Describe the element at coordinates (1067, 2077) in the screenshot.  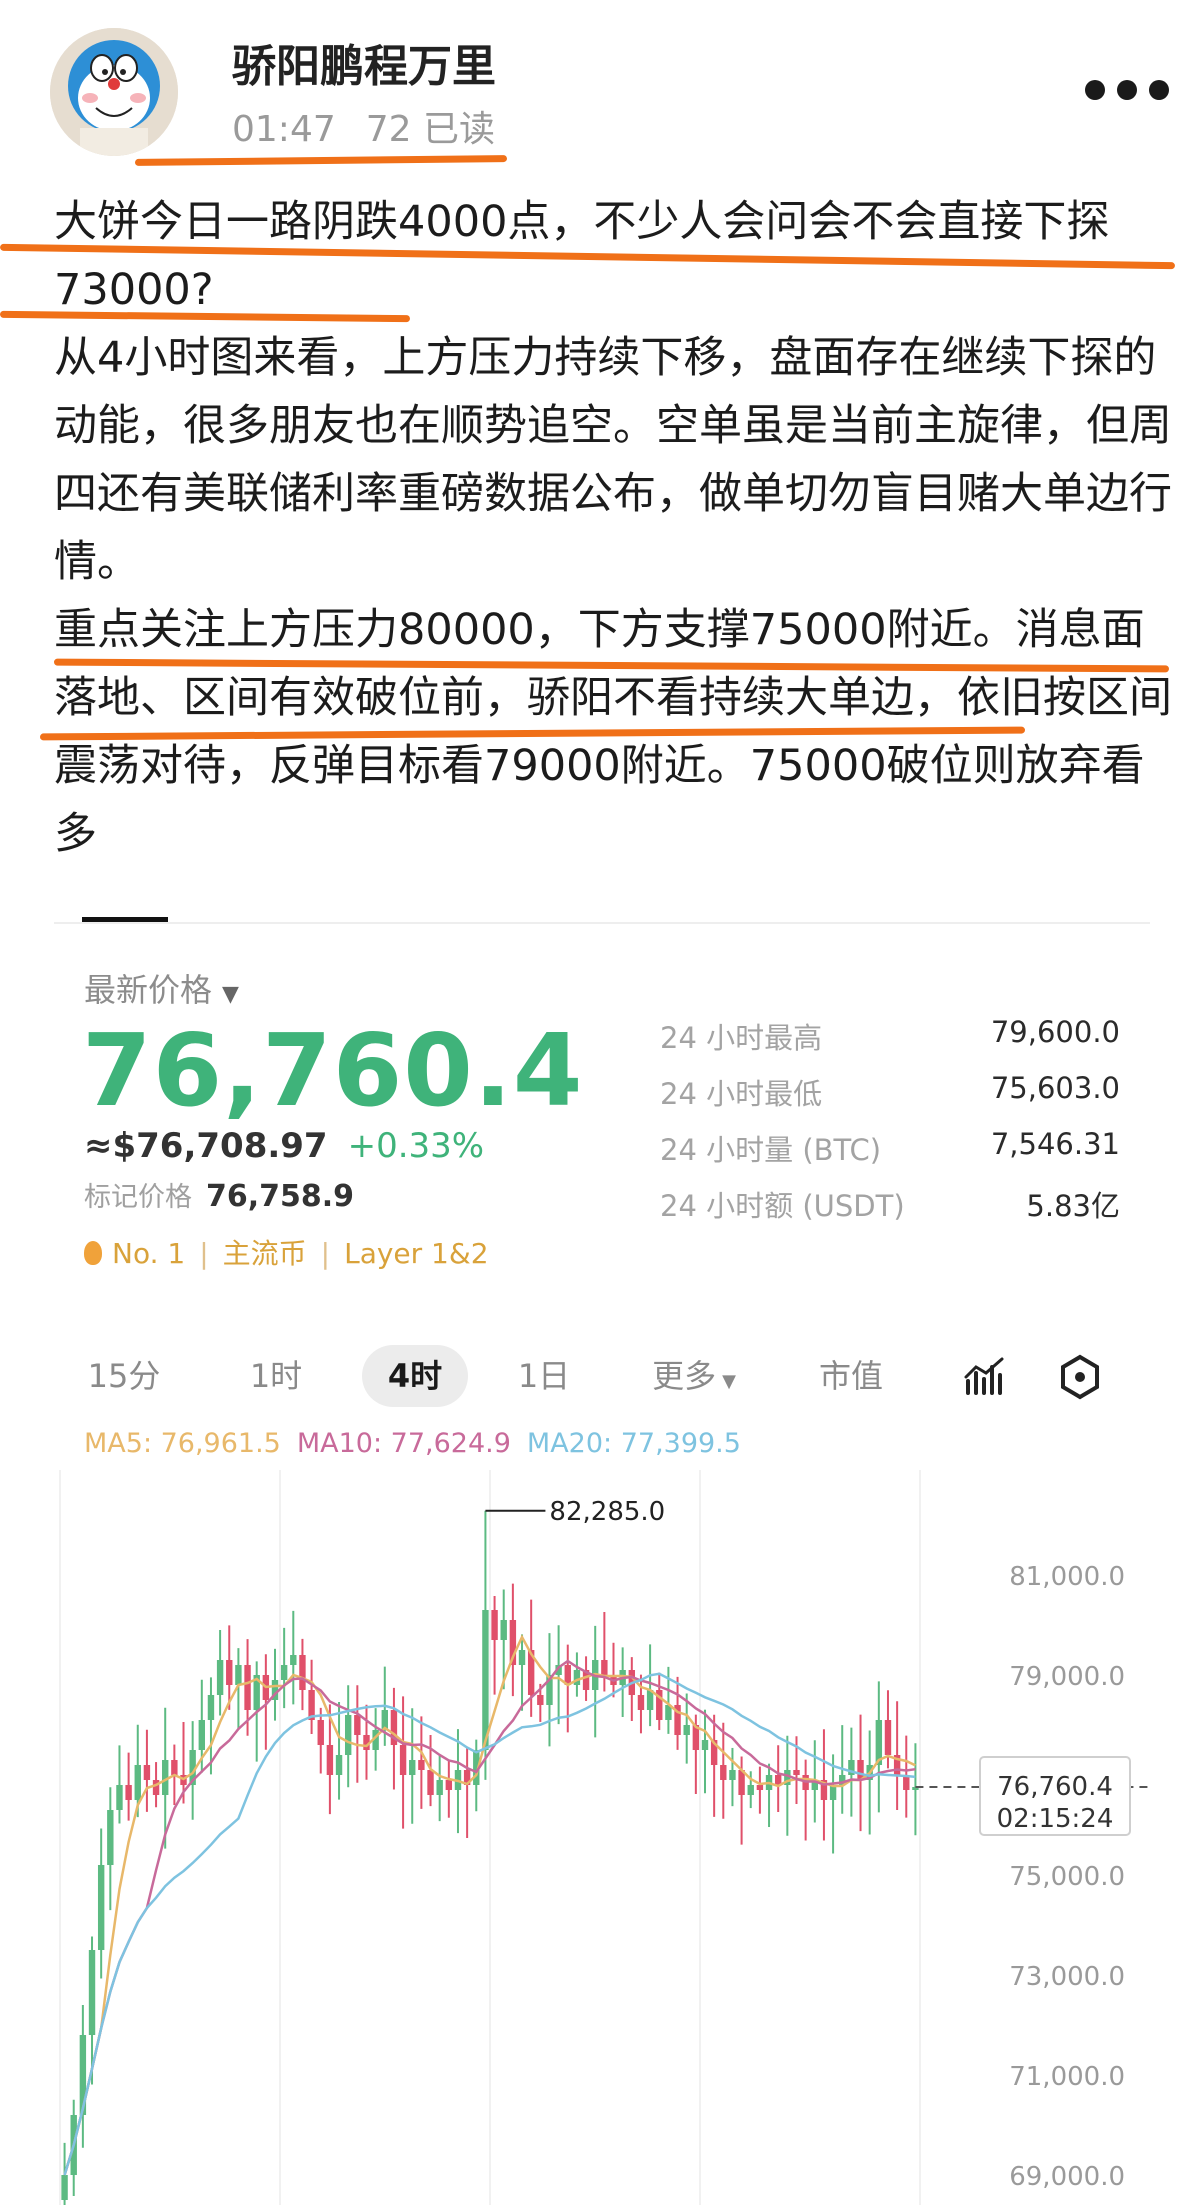
I see `y-tick-label: 71,000.0` at that location.